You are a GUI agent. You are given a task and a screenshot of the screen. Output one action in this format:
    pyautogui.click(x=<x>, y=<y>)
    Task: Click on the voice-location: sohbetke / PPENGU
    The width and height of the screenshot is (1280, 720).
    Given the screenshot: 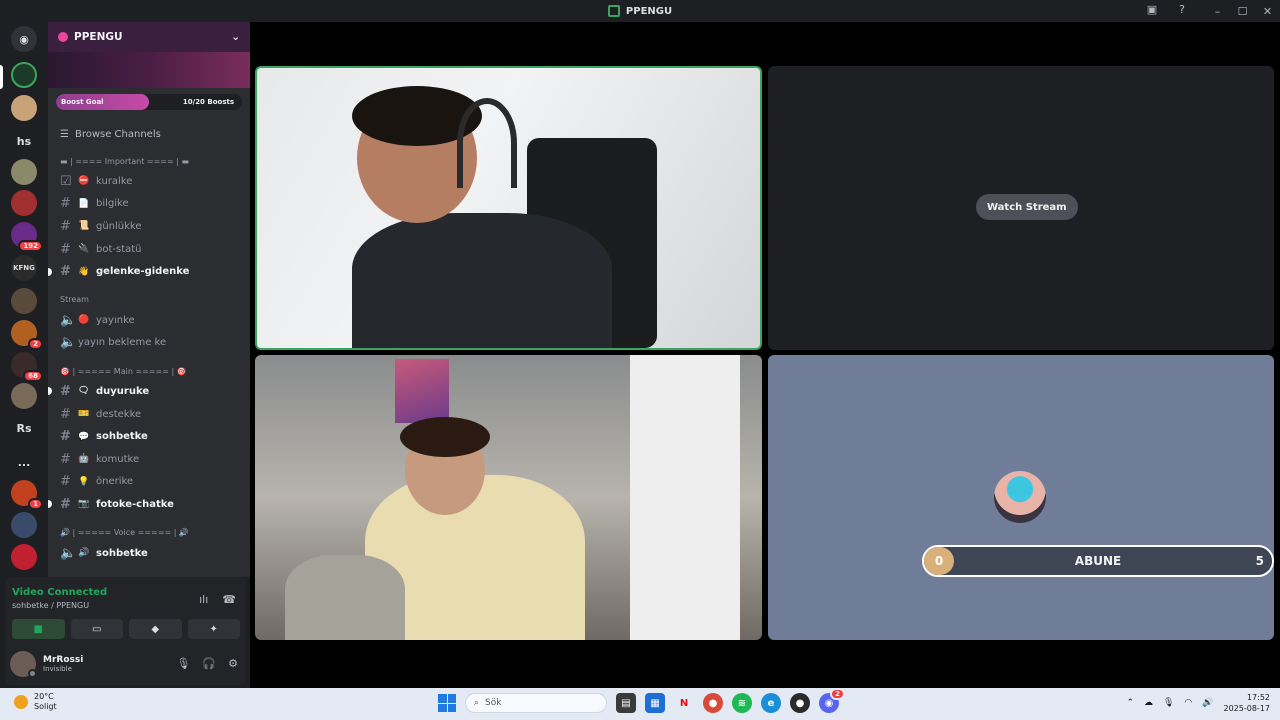 What is the action you would take?
    pyautogui.click(x=50, y=605)
    